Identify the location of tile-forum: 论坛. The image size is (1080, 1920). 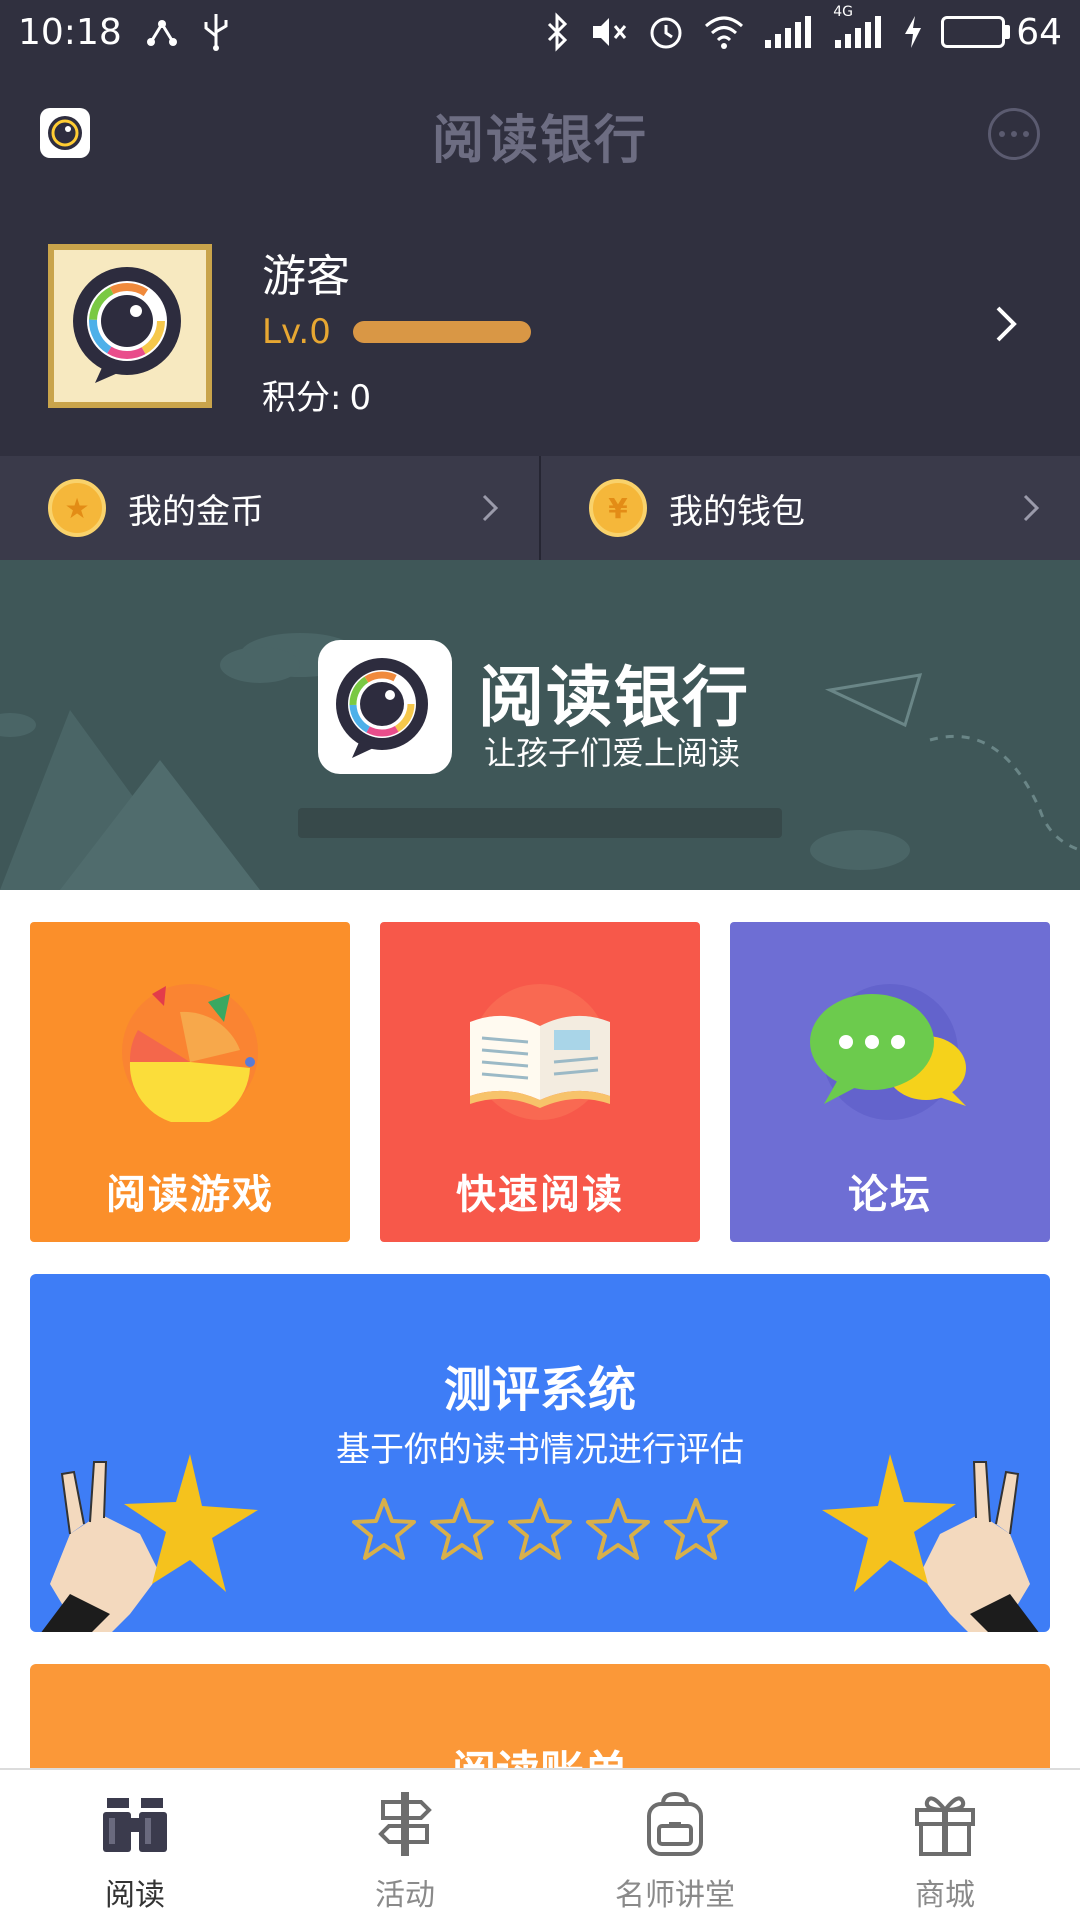
(890, 1082).